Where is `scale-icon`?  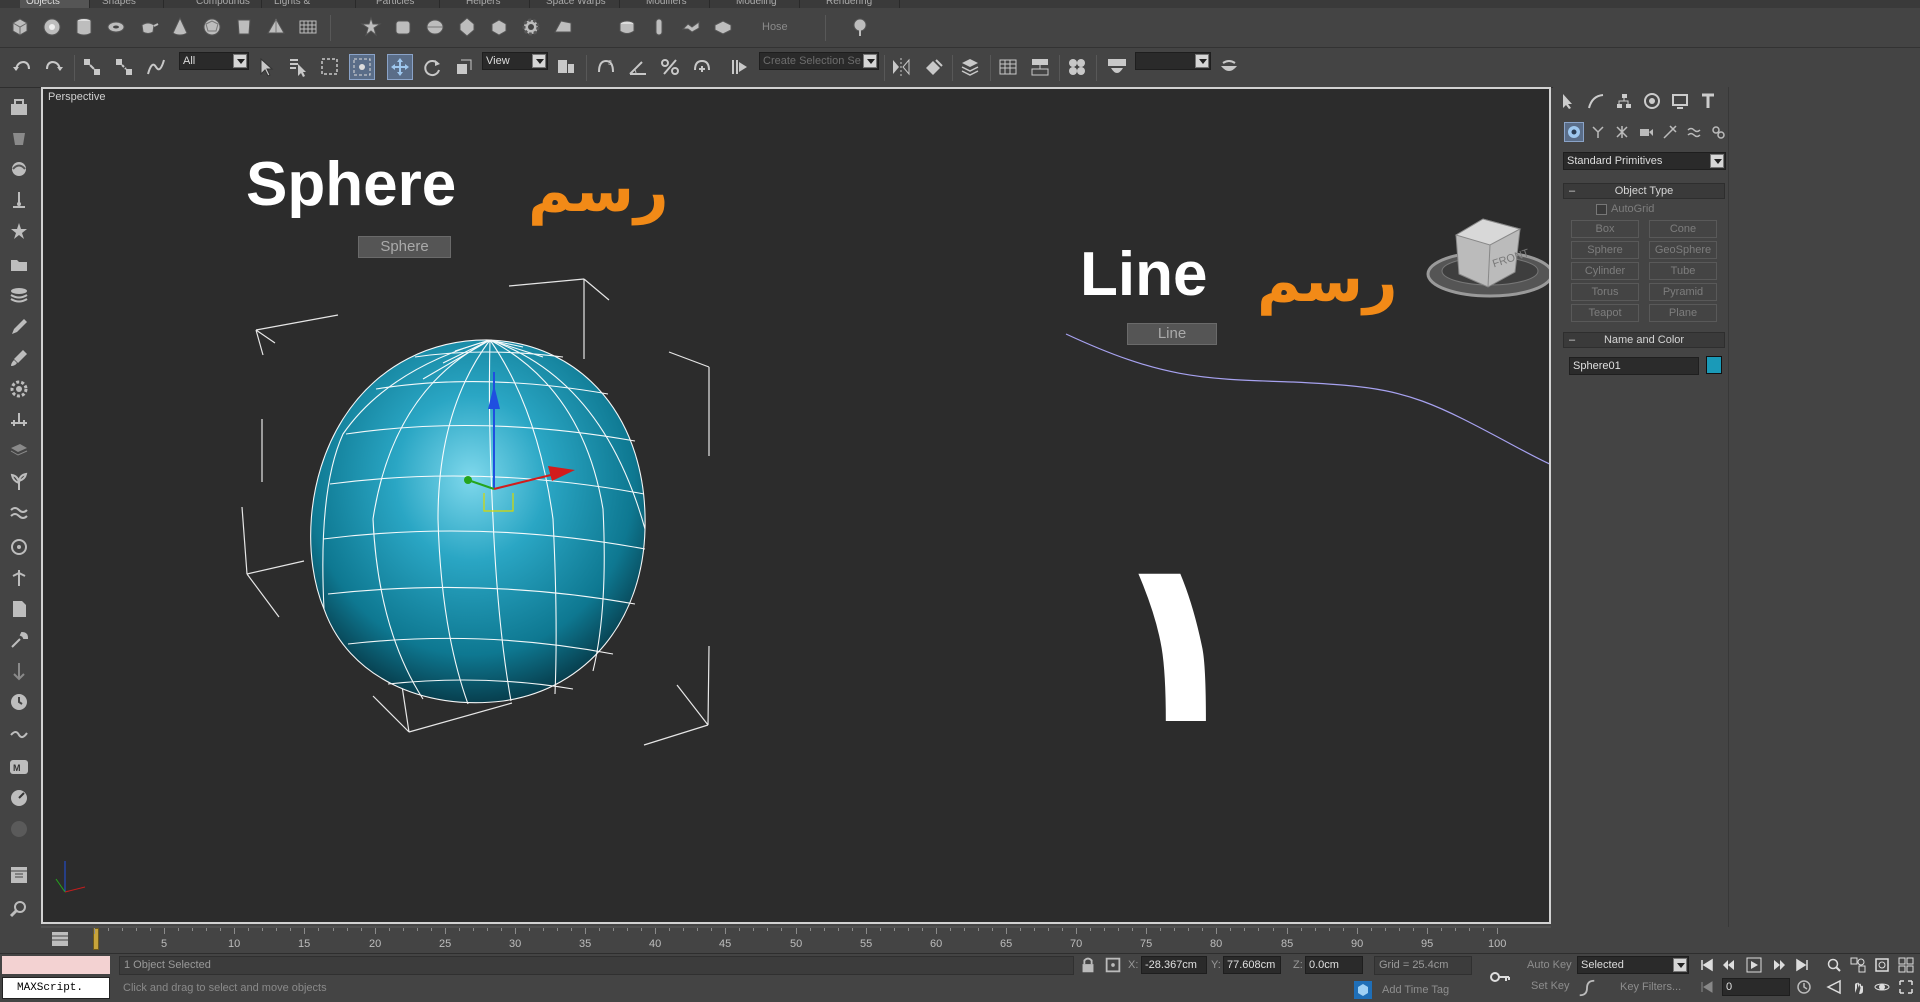 scale-icon is located at coordinates (464, 67).